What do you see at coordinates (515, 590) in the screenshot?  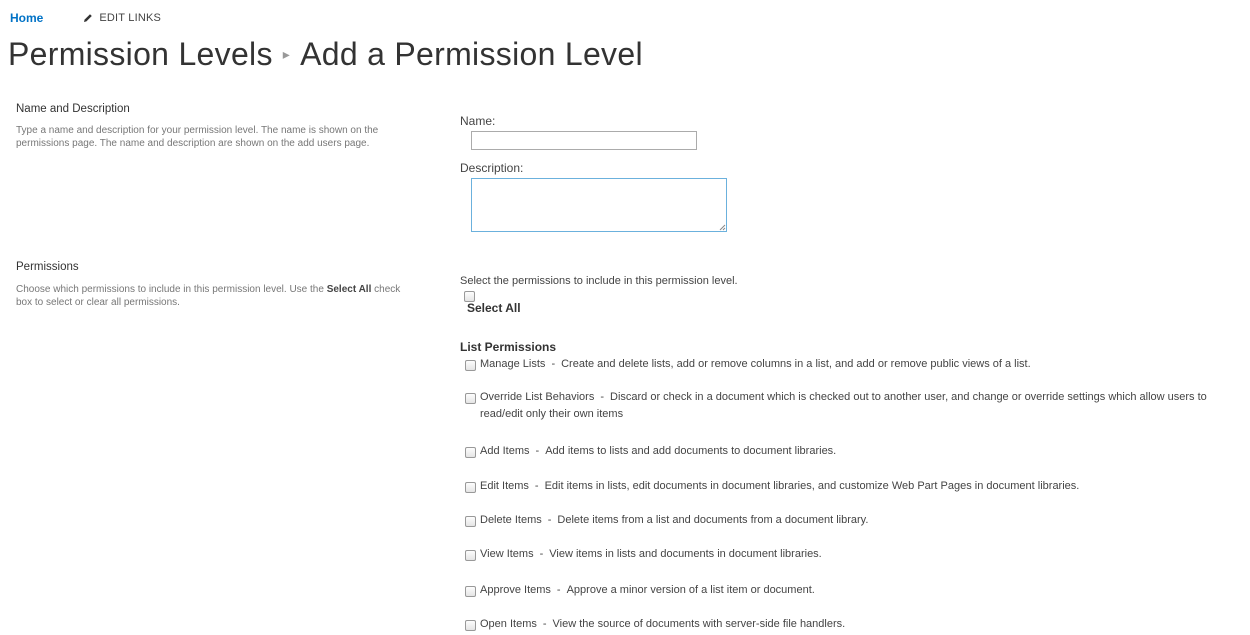 I see `permission-name: Approve Items` at bounding box center [515, 590].